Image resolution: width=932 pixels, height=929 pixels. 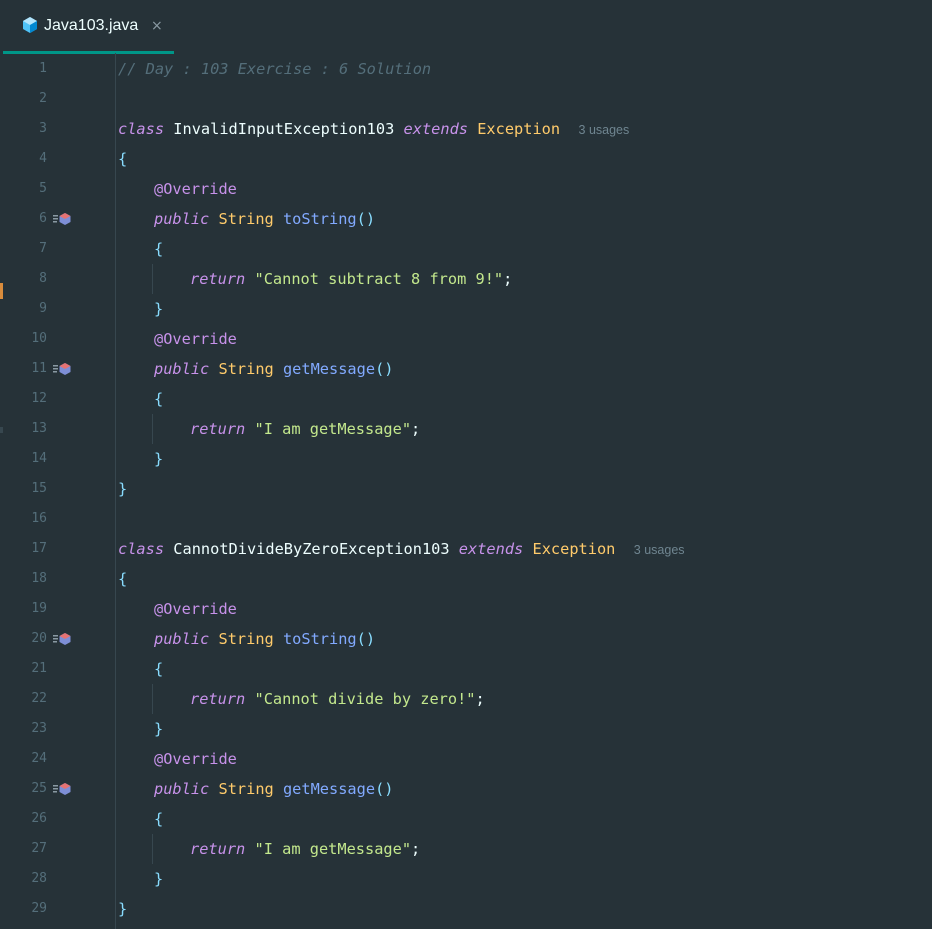 What do you see at coordinates (466, 909) in the screenshot?
I see `code-line: 29}` at bounding box center [466, 909].